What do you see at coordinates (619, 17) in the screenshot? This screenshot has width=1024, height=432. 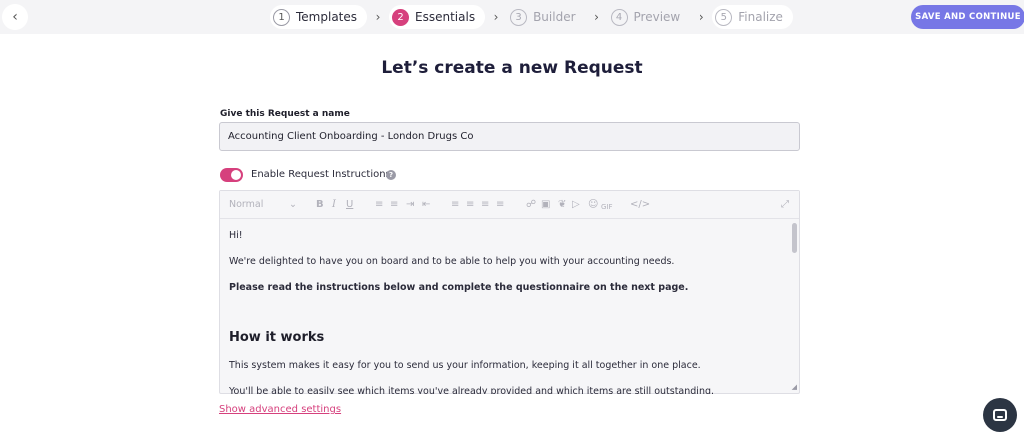 I see `step-number: 4` at bounding box center [619, 17].